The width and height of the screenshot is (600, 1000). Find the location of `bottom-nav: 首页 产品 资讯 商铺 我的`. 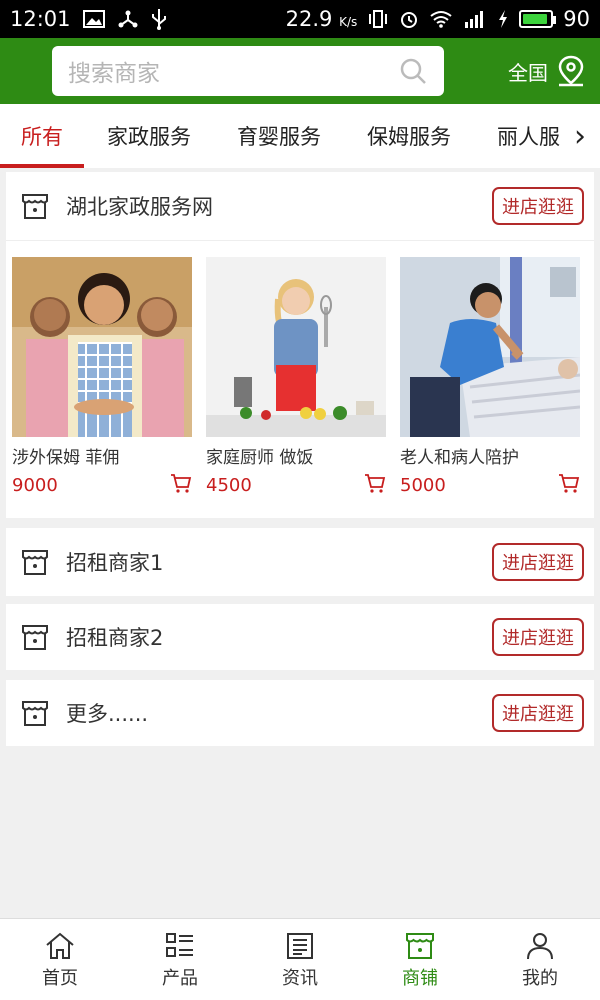

bottom-nav: 首页 产品 资讯 商铺 我的 is located at coordinates (300, 959).